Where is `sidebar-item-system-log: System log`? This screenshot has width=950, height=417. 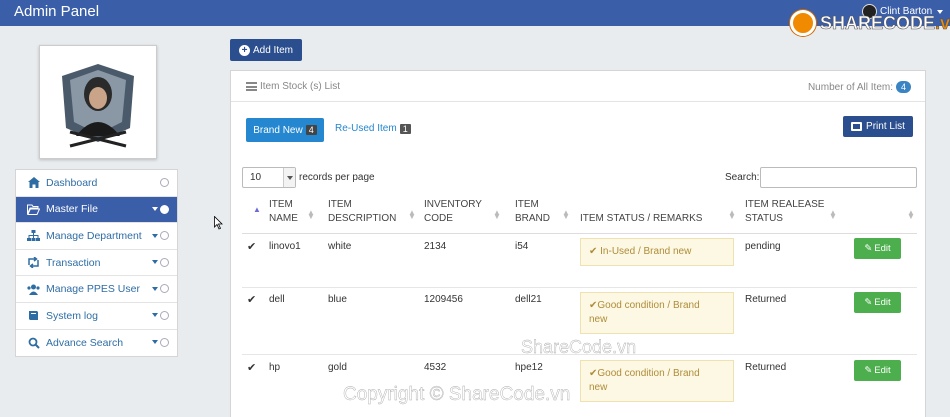 sidebar-item-system-log: System log is located at coordinates (96, 316).